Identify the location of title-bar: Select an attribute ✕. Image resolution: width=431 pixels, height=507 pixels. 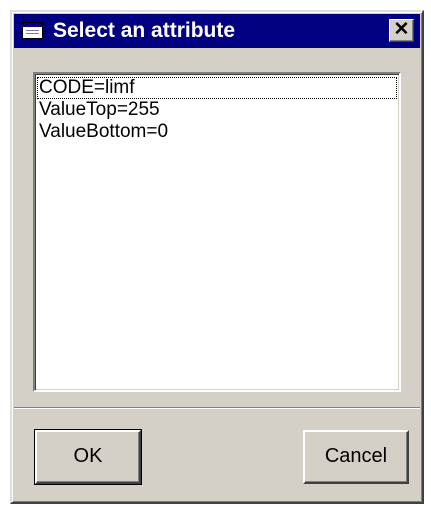
(217, 31).